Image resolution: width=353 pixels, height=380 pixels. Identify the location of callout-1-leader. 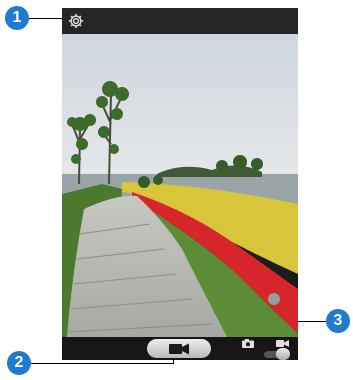
(46, 18).